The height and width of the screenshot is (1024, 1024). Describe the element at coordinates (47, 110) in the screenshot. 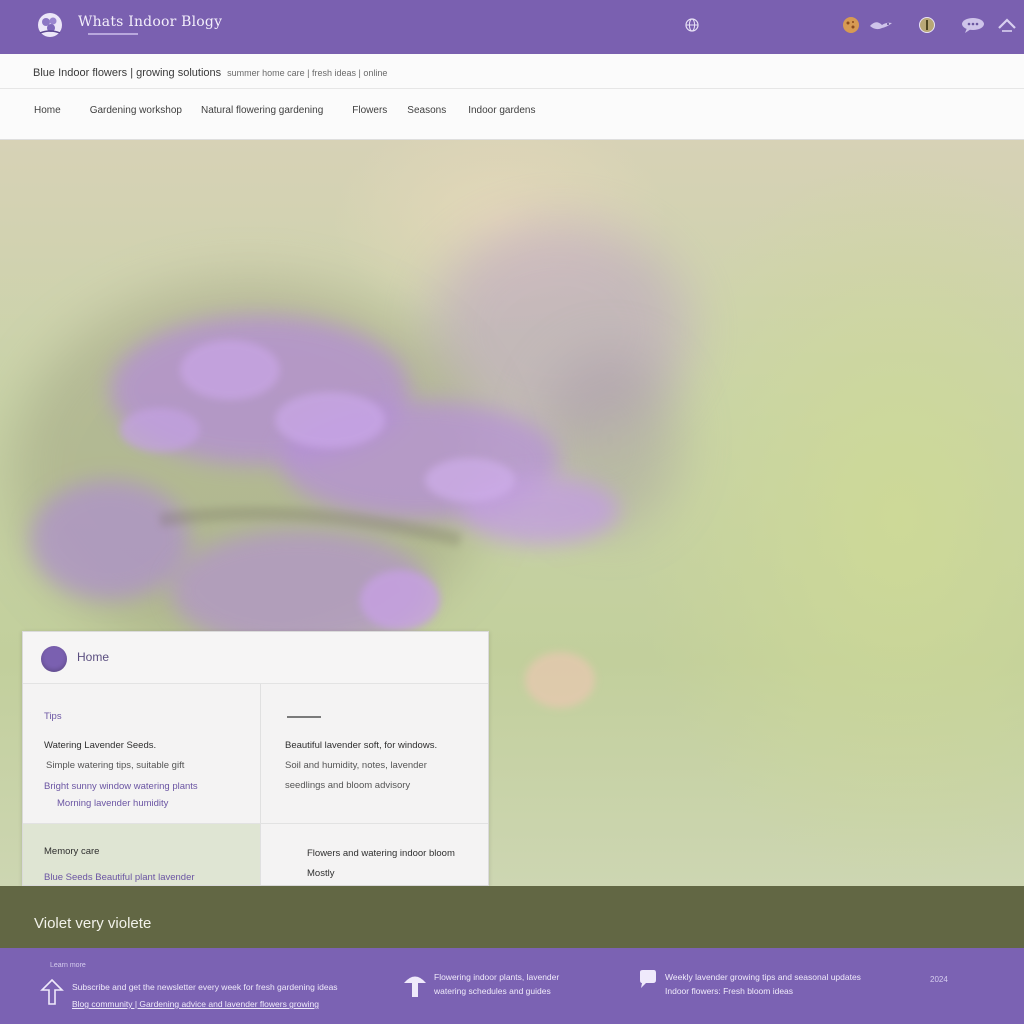

I see `nav-item-home: Home` at that location.